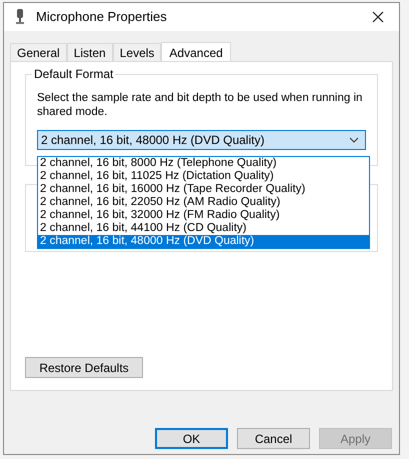 This screenshot has width=409, height=459. Describe the element at coordinates (203, 228) in the screenshot. I see `dropdown-option: 2 channel, 16 bit, 44100 Hz (CD Quality)` at that location.